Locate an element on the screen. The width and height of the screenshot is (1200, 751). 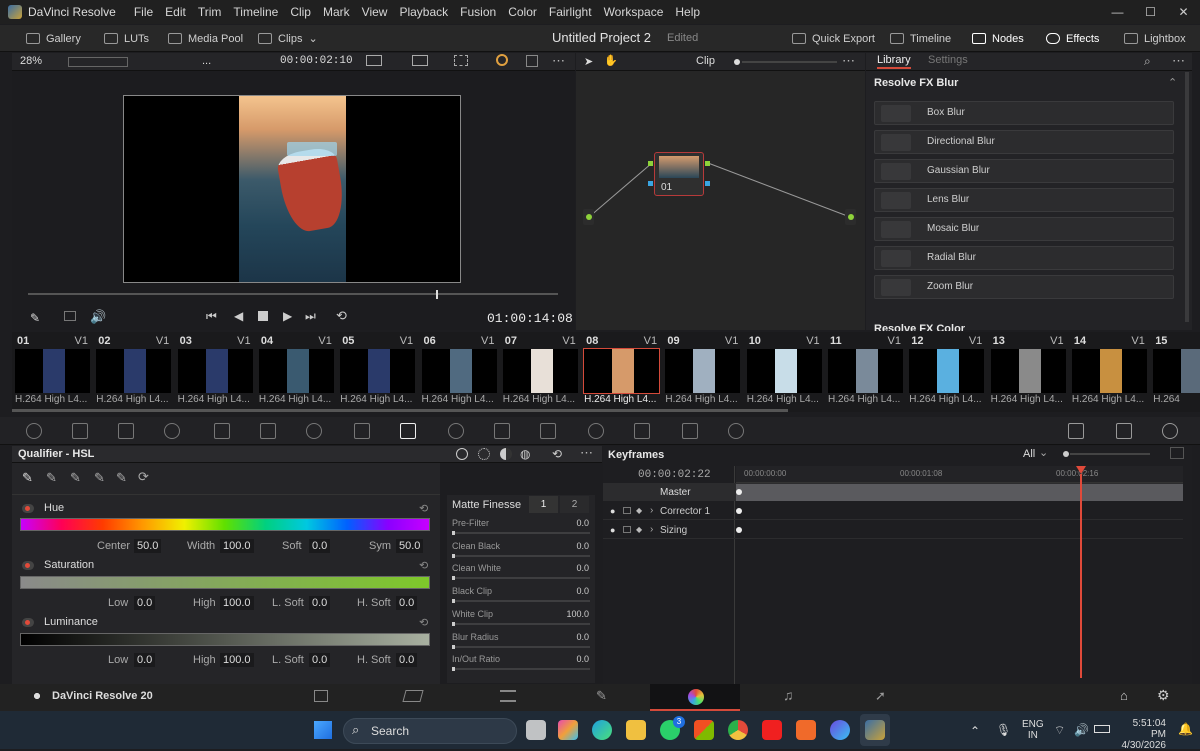
edit-page-icon is located at coordinates (508, 696).